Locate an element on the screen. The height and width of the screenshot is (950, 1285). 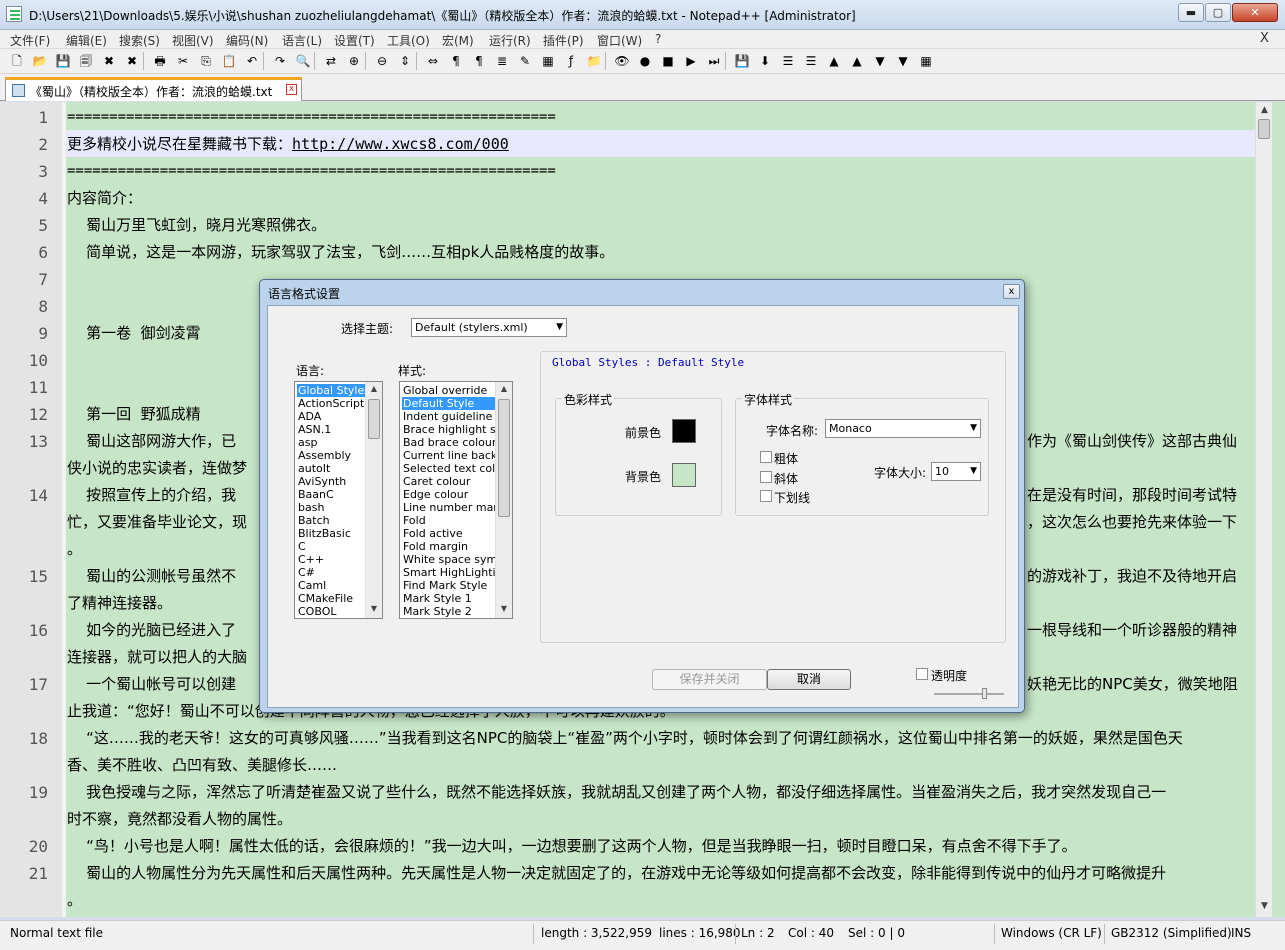
menu-run: 运行(R) is located at coordinates (510, 40).